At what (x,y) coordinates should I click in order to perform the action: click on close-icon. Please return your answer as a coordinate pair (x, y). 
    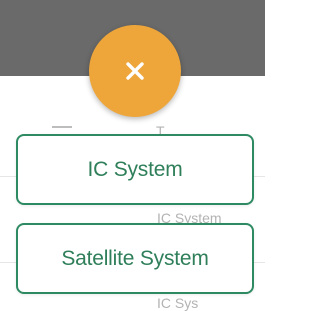
    Looking at the image, I should click on (135, 71).